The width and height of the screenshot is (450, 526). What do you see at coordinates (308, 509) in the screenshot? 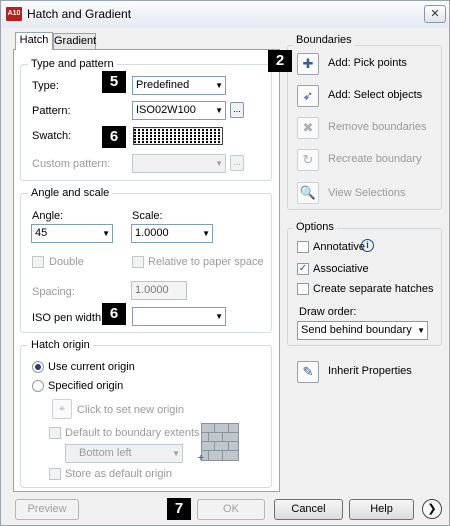
I see `cancel-button: Cancel` at bounding box center [308, 509].